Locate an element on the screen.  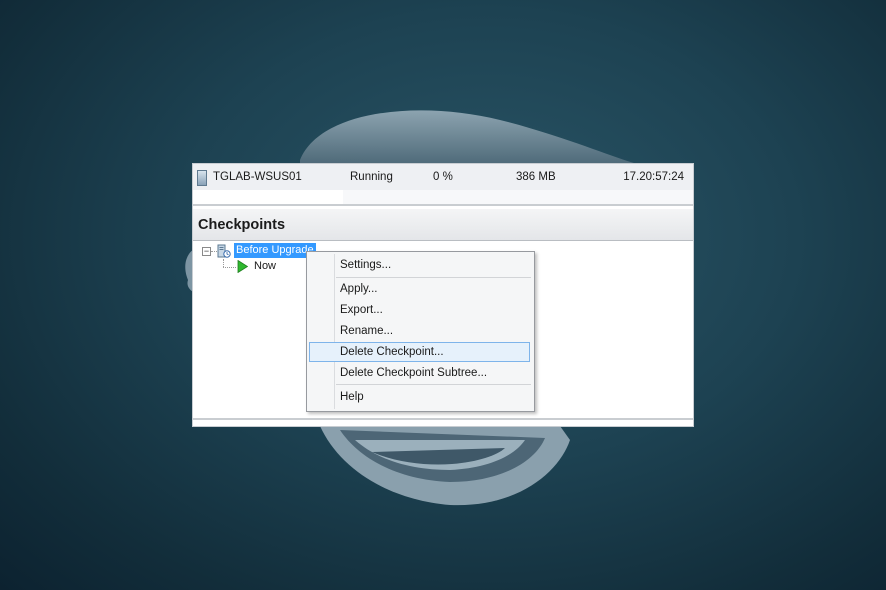
checkpoint-icon is located at coordinates (224, 251).